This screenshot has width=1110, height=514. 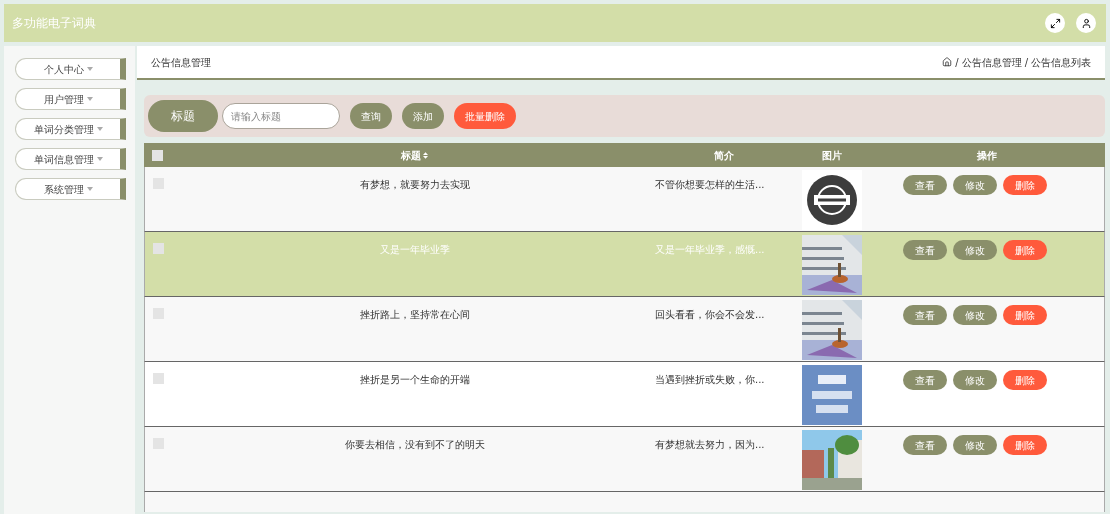 I want to click on table-cell-text: 有梦想，就要努力去实现, so click(x=415, y=185).